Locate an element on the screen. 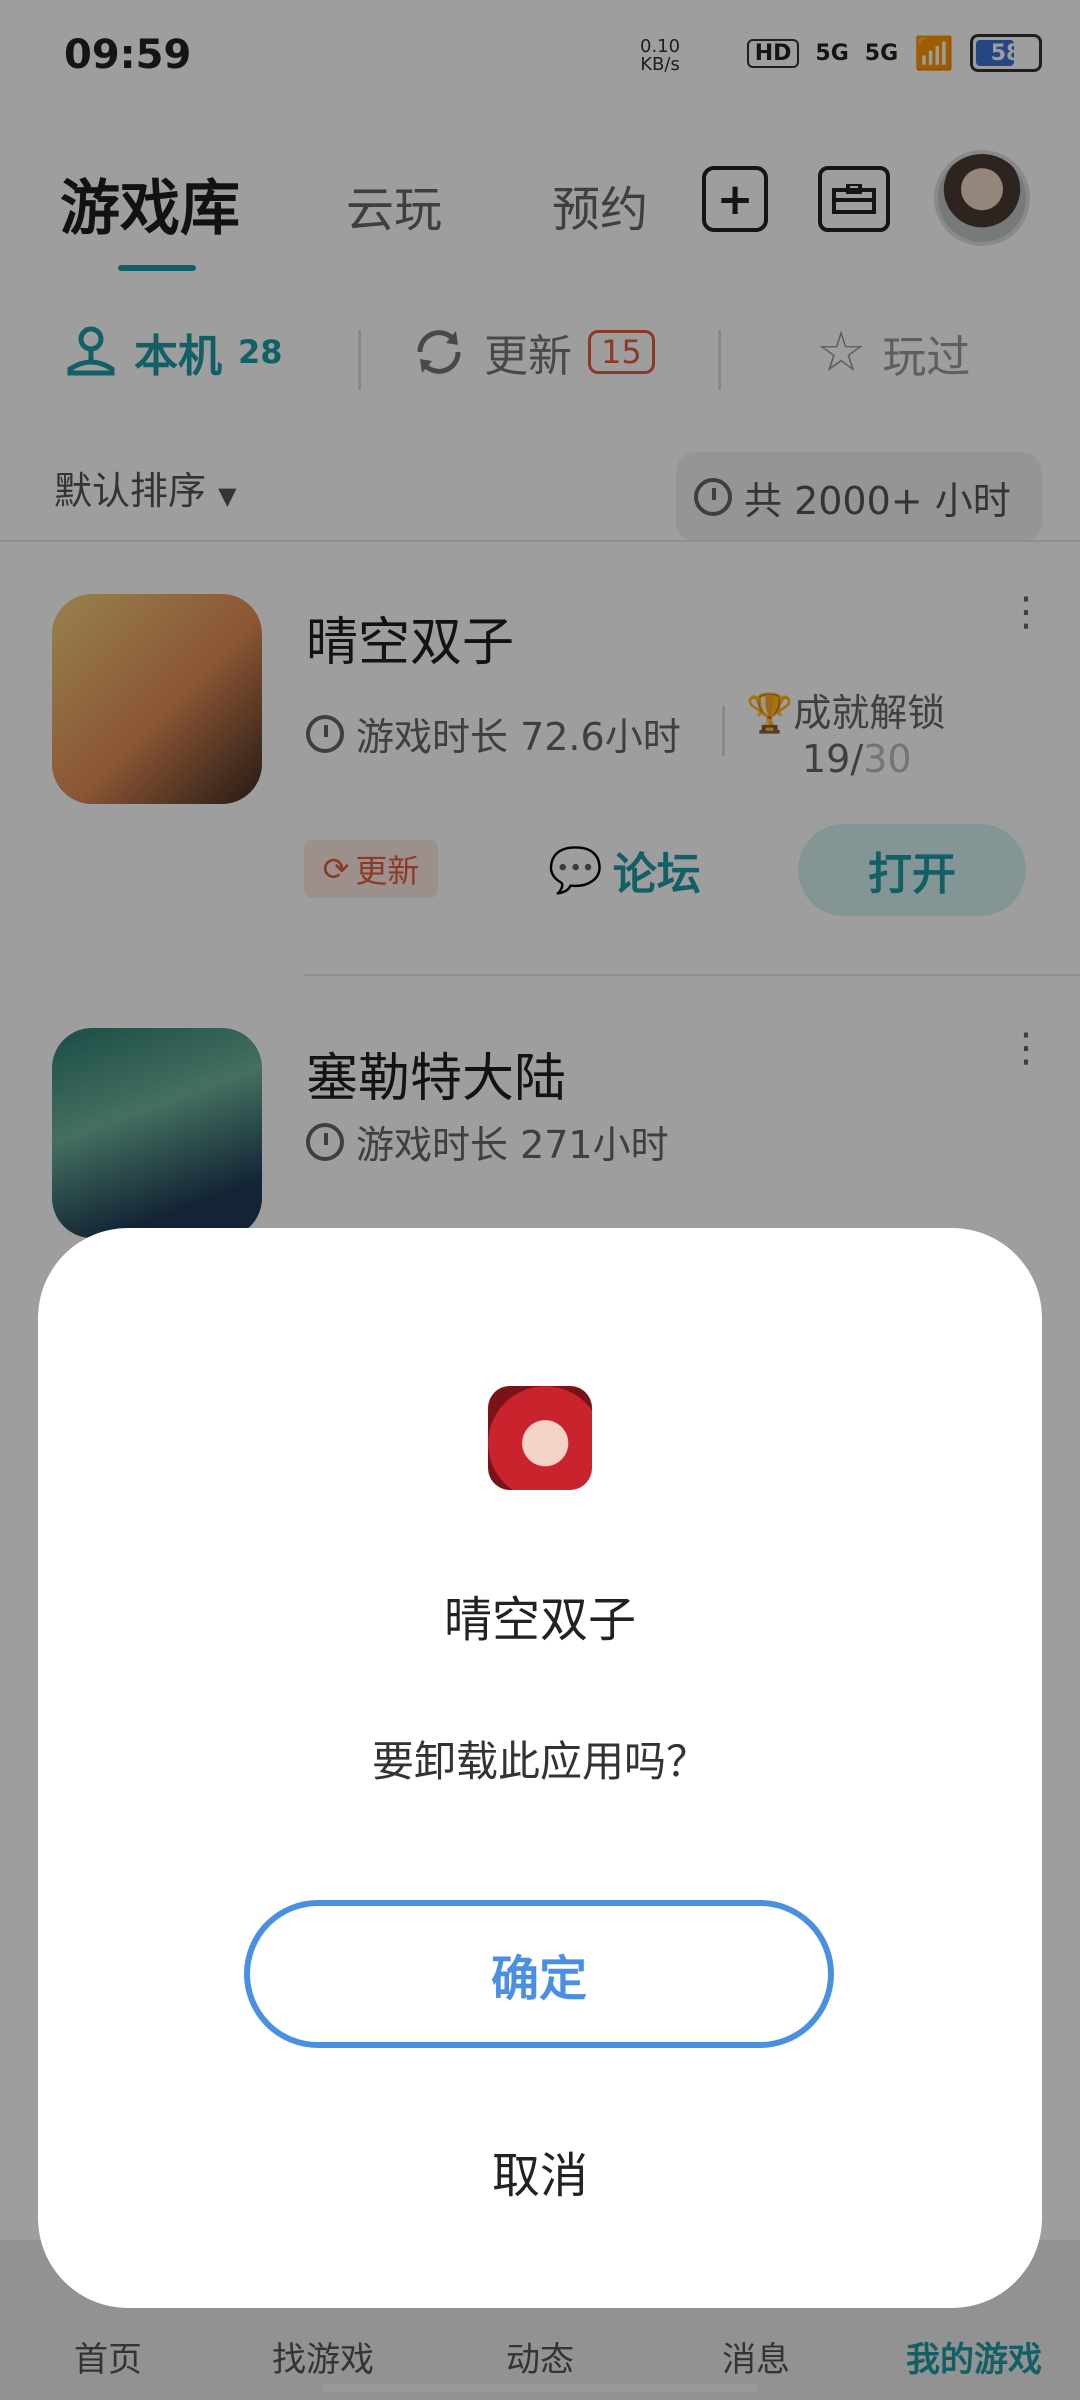  cancel-button: 取消 is located at coordinates (540, 2171).